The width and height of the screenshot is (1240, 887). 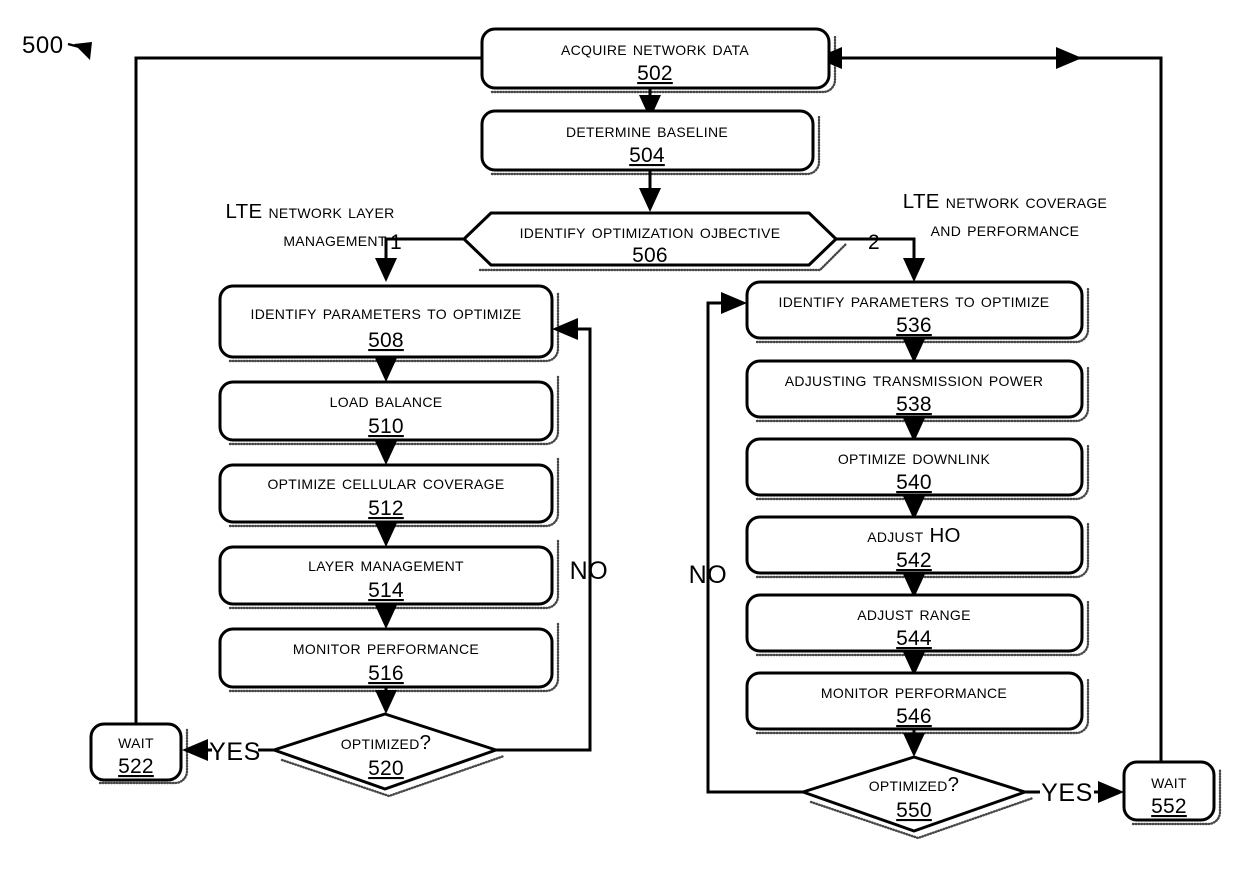 I want to click on node-538: Adjusting Transmission Power 538, so click(x=917, y=391).